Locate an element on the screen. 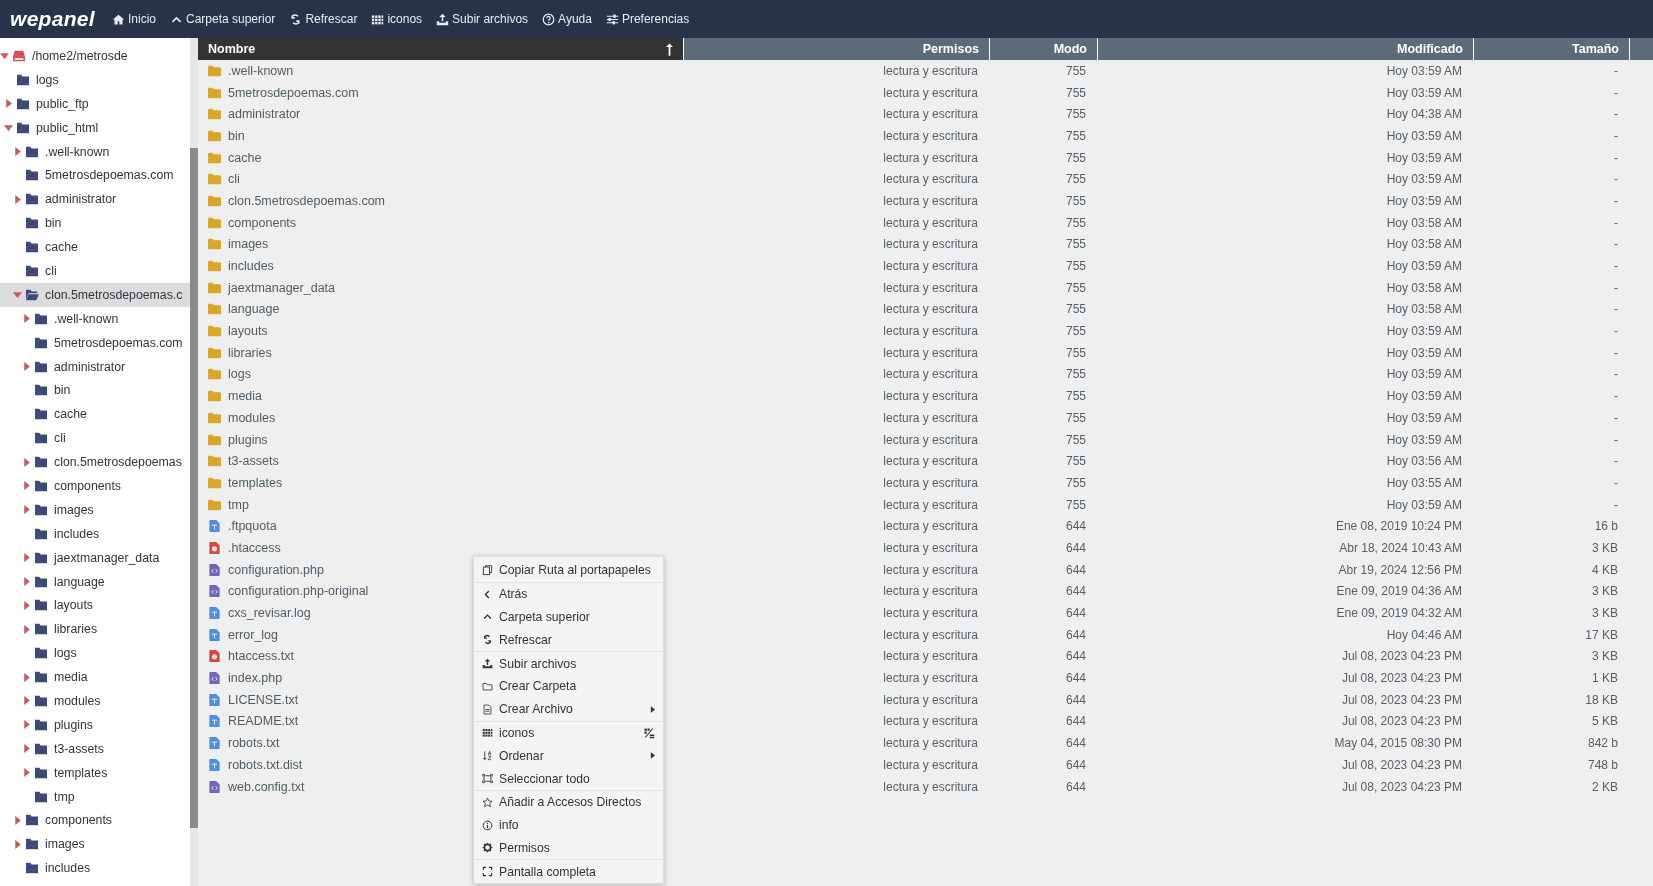 Image resolution: width=1653 pixels, height=886 pixels. menu-item: Copiar Ruta al portapapeles is located at coordinates (568, 570).